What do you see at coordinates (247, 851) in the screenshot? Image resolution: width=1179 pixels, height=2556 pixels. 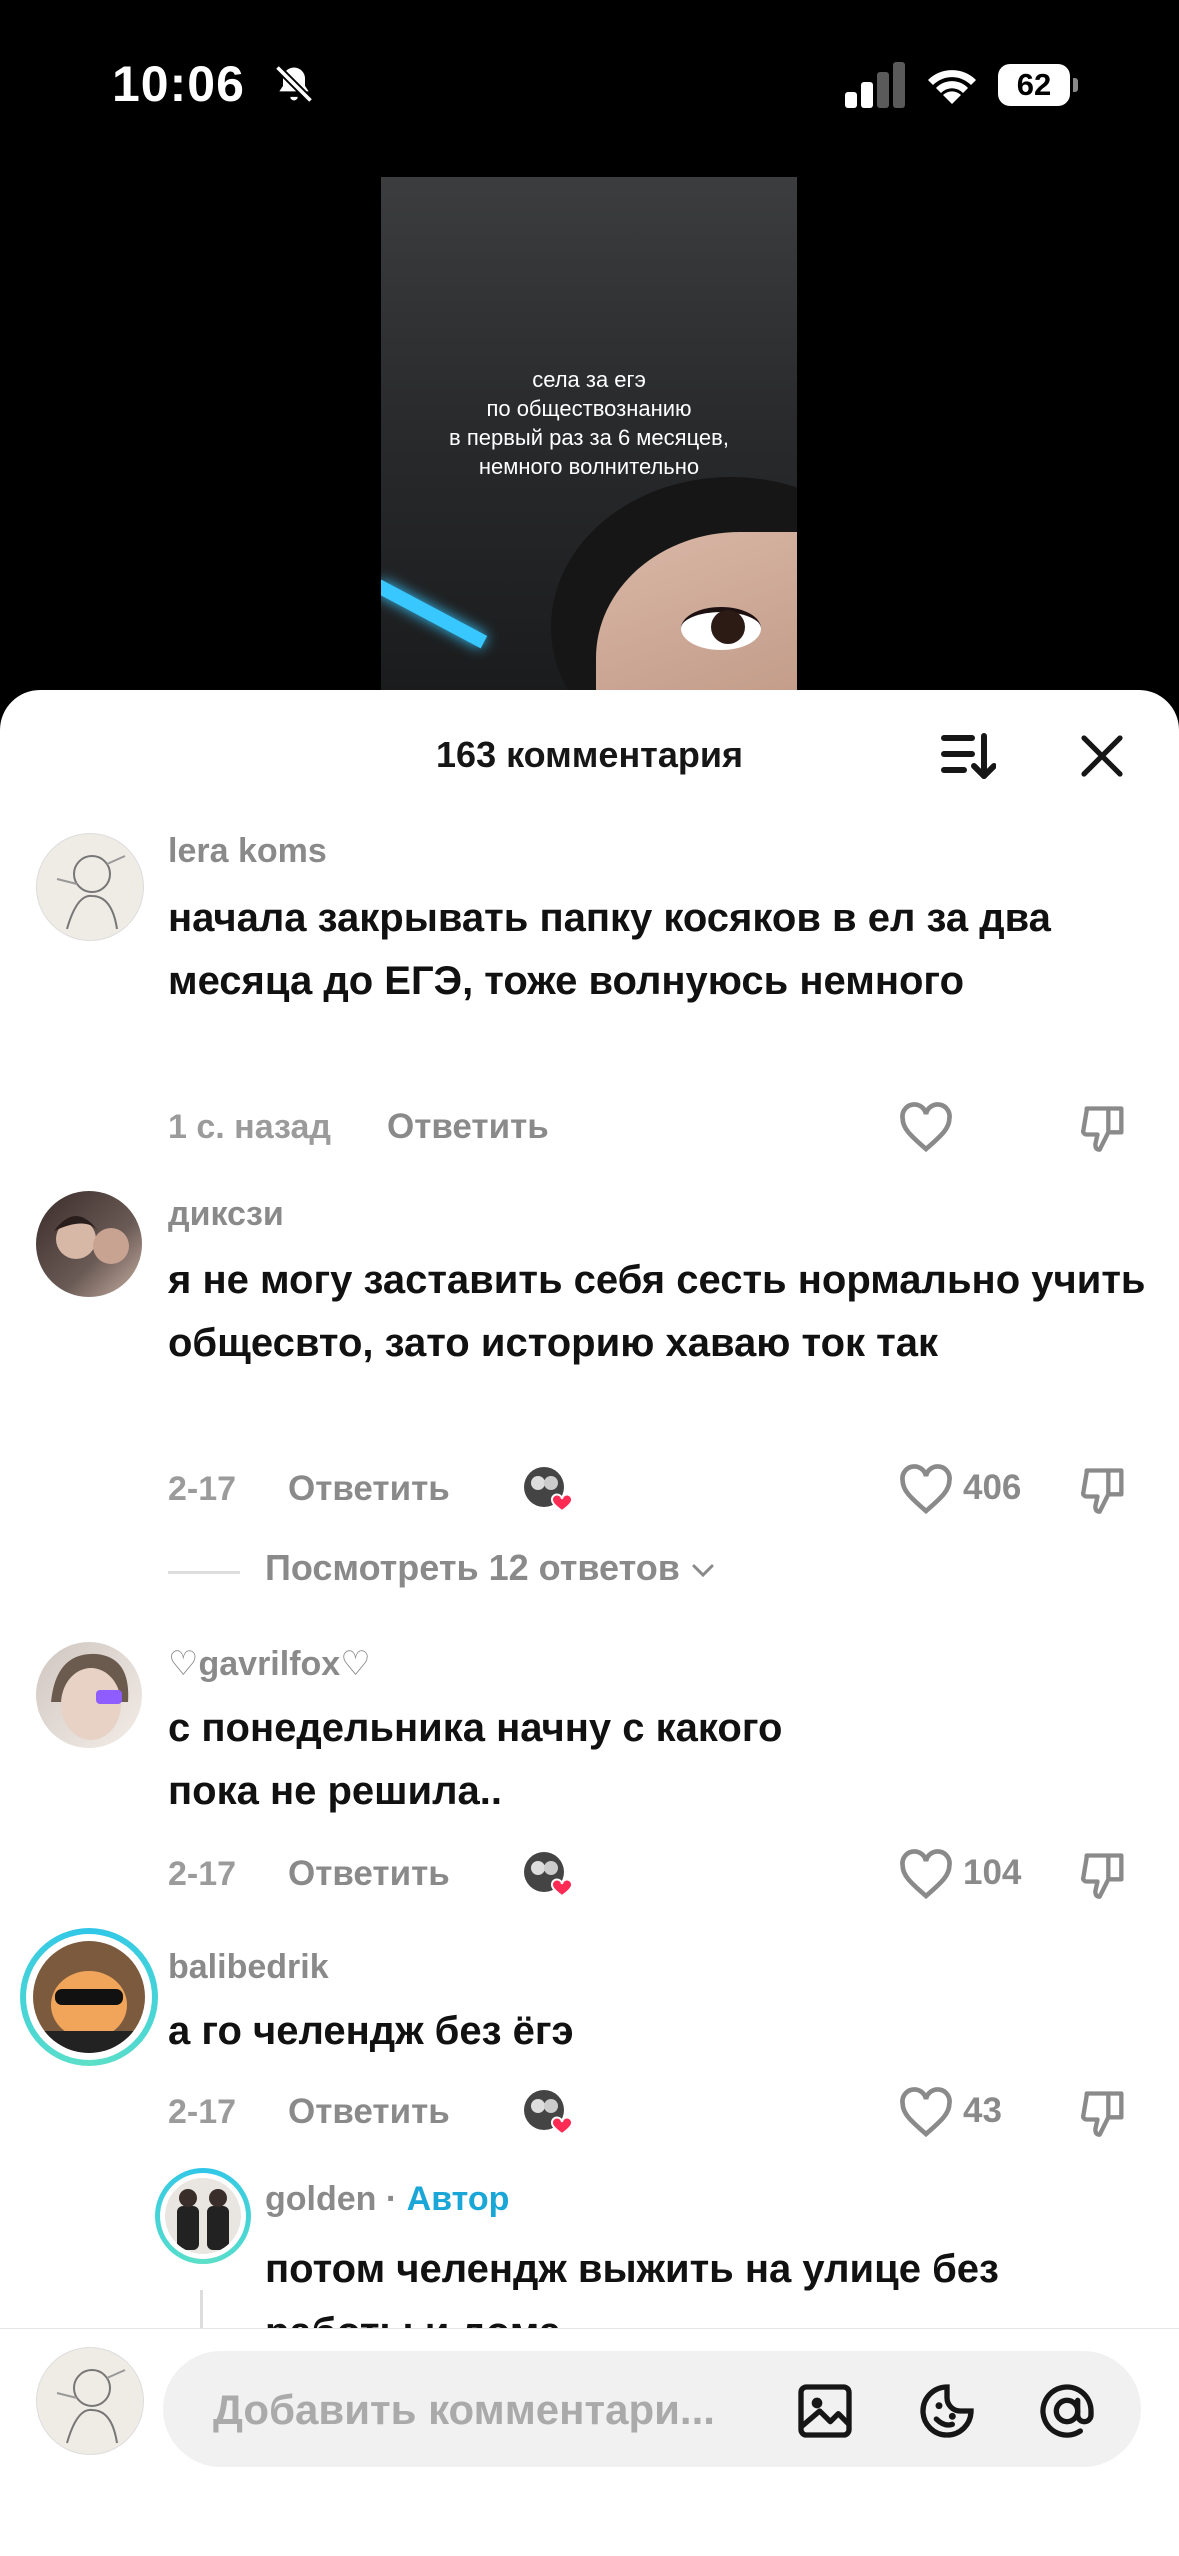 I see `comment-username: lera koms` at bounding box center [247, 851].